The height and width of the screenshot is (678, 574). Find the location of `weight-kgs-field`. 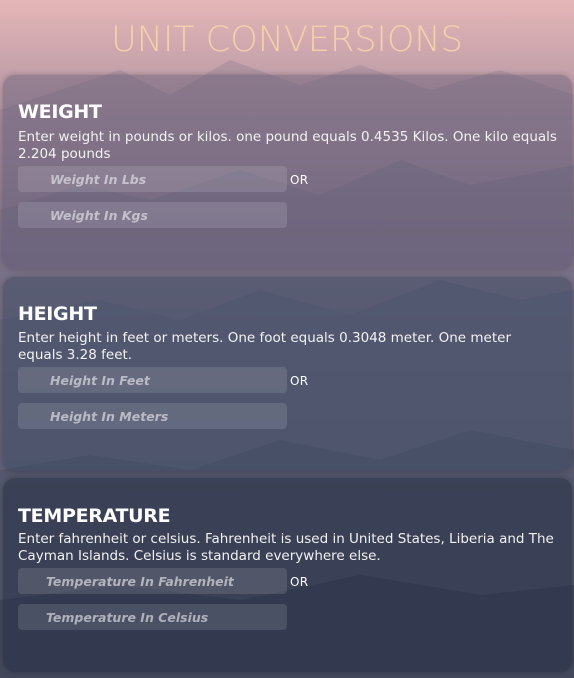

weight-kgs-field is located at coordinates (152, 215).